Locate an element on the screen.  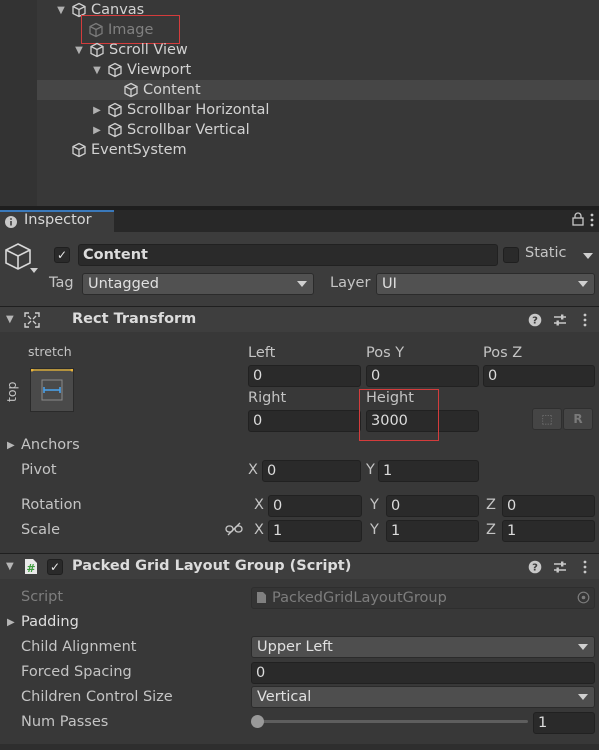
rotation-y-input: 0 is located at coordinates (432, 506).